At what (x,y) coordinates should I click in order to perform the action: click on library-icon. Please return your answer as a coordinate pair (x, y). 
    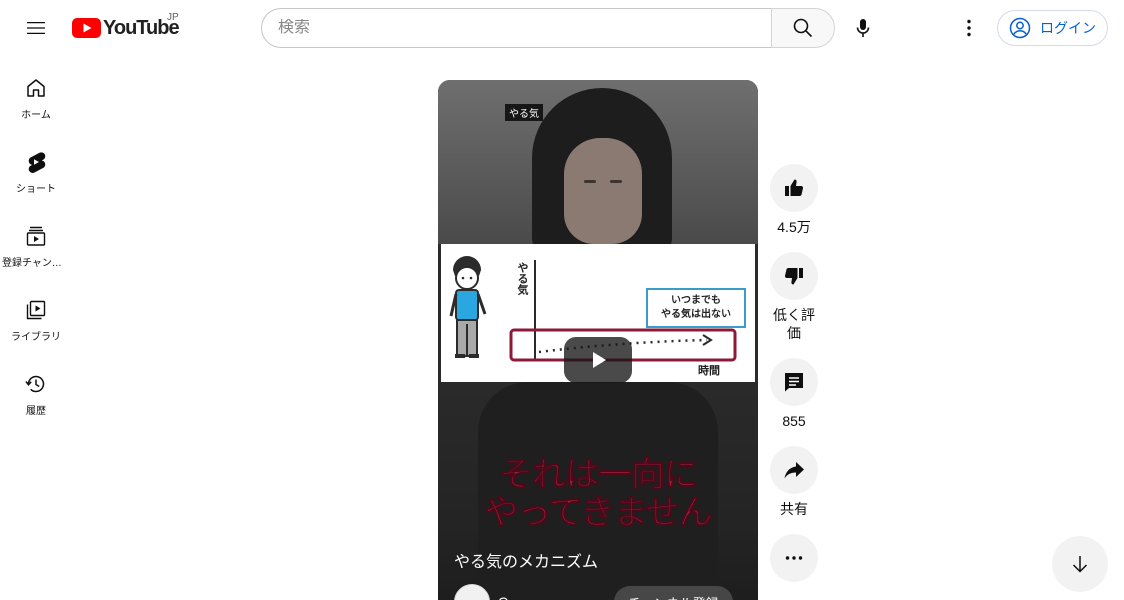
    Looking at the image, I should click on (36, 310).